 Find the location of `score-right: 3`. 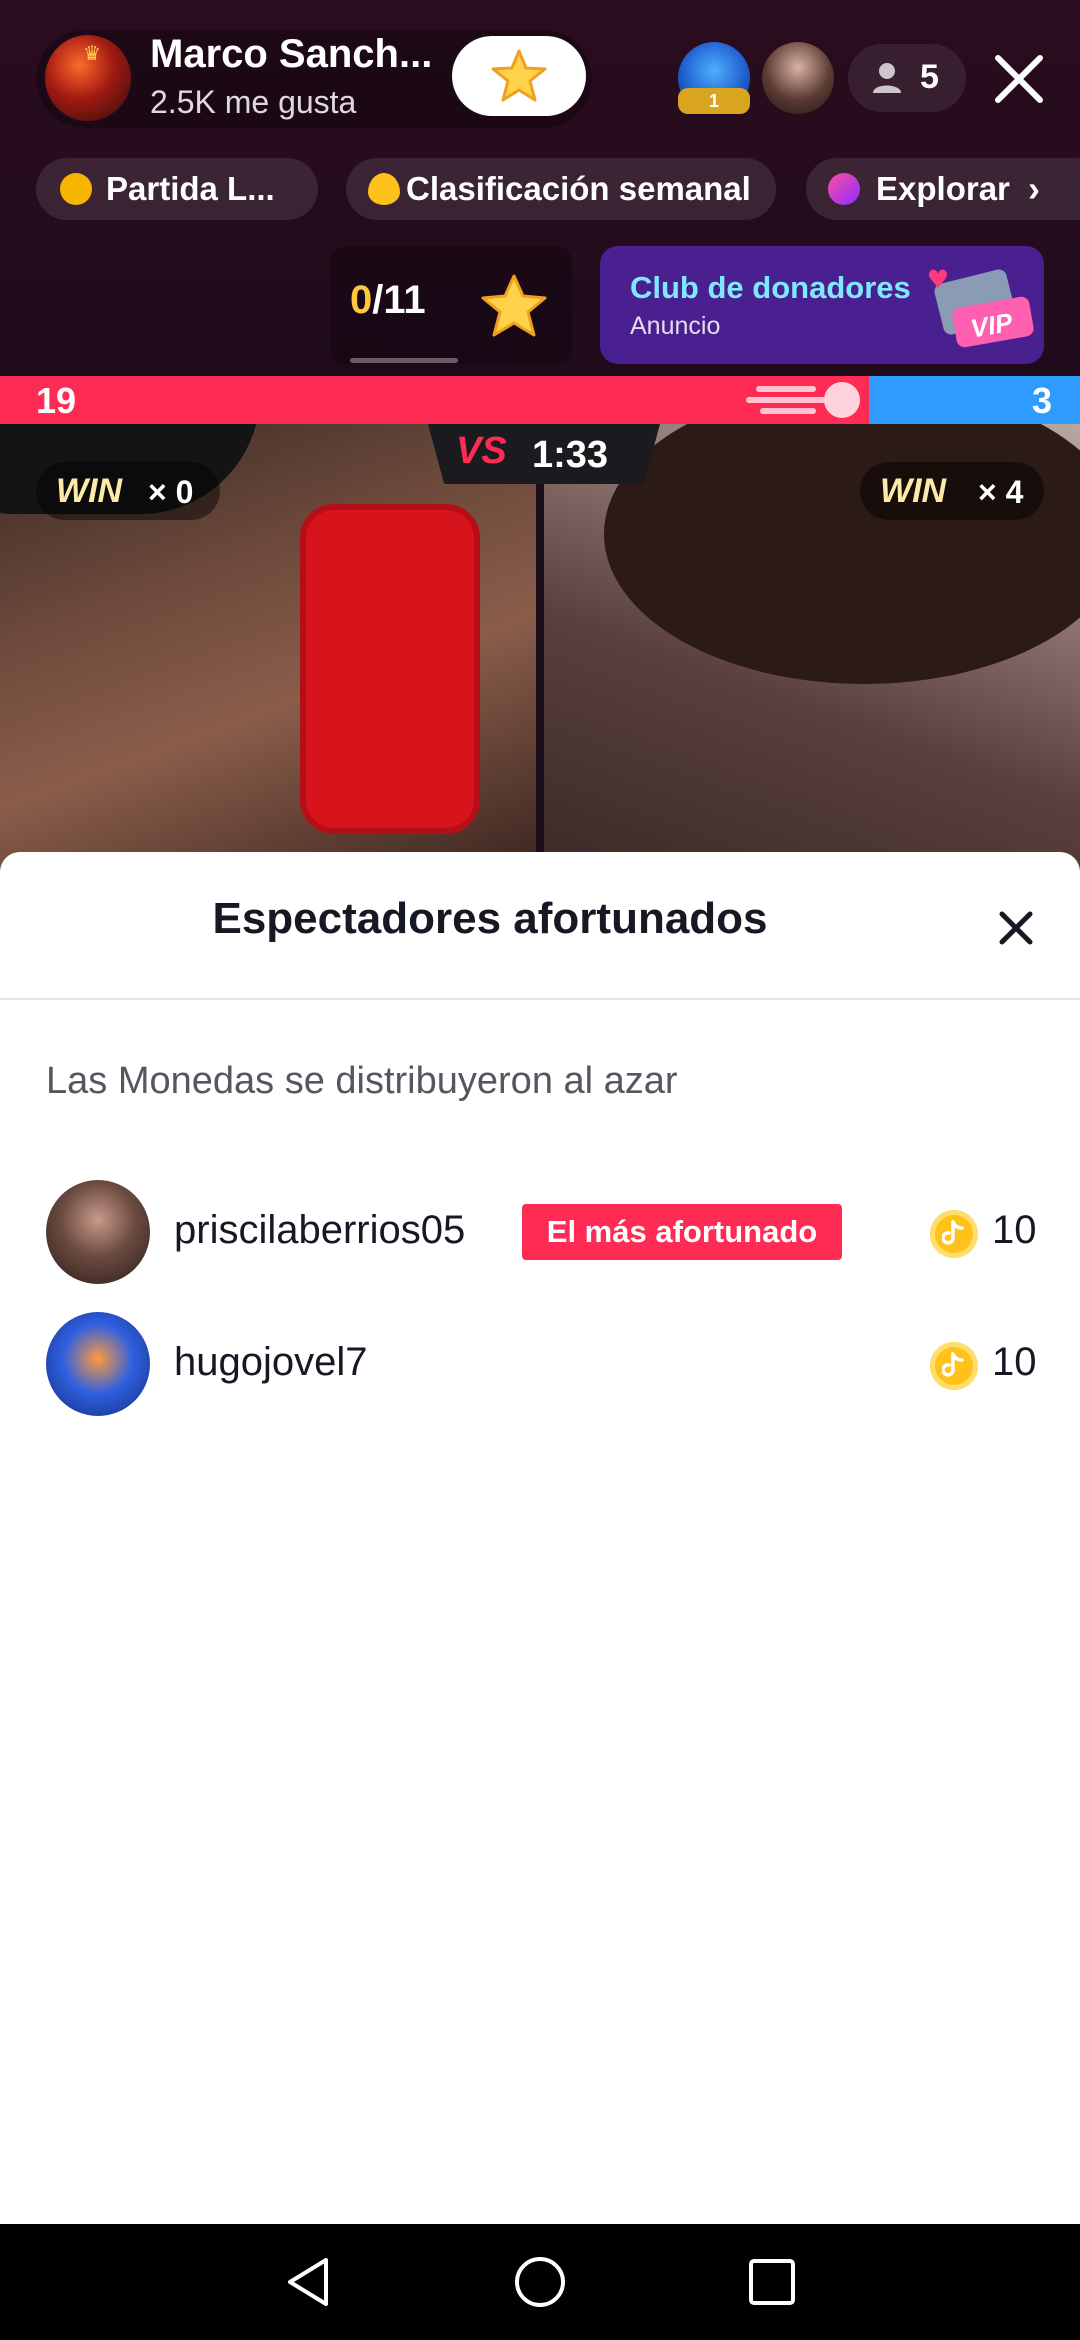

score-right: 3 is located at coordinates (1041, 400).